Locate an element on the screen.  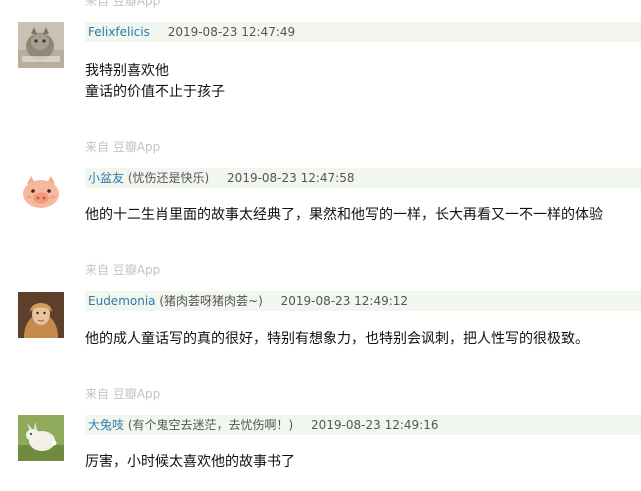
portrait-avatar-image is located at coordinates (41, 315).